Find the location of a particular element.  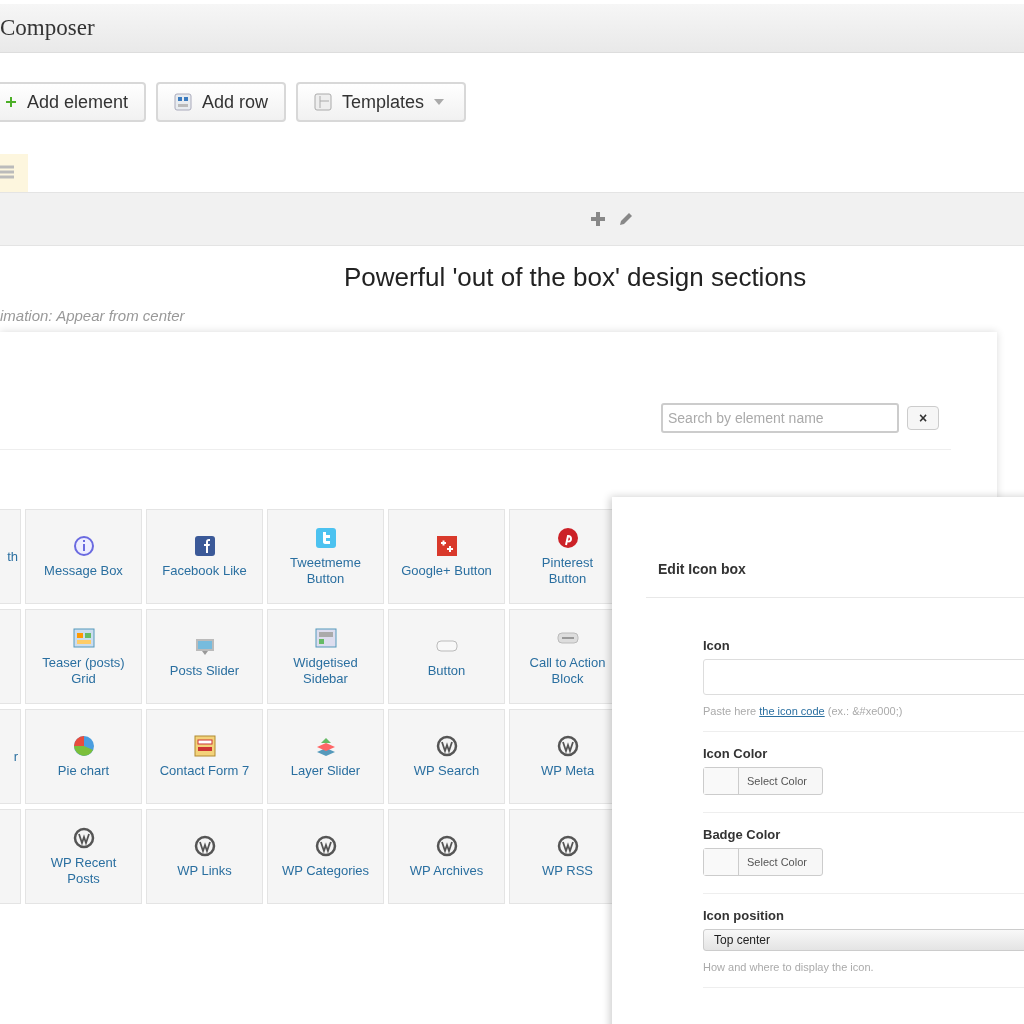

element-tile: WP Links is located at coordinates (204, 856).